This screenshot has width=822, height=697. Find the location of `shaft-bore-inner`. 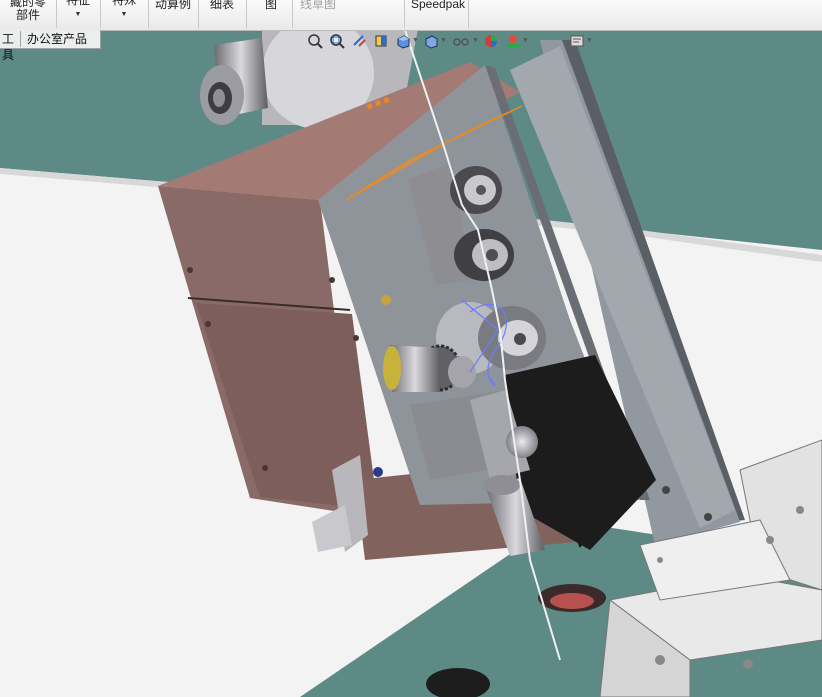

shaft-bore-inner is located at coordinates (219, 98).